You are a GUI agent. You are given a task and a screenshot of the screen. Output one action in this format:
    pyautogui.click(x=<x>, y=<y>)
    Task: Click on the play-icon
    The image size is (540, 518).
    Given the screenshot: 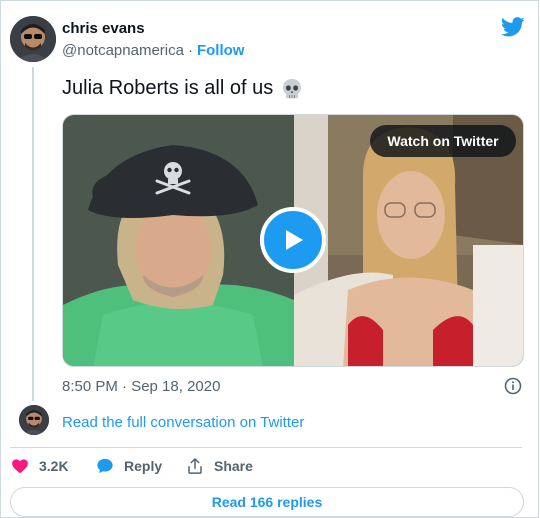 What is the action you would take?
    pyautogui.click(x=294, y=240)
    